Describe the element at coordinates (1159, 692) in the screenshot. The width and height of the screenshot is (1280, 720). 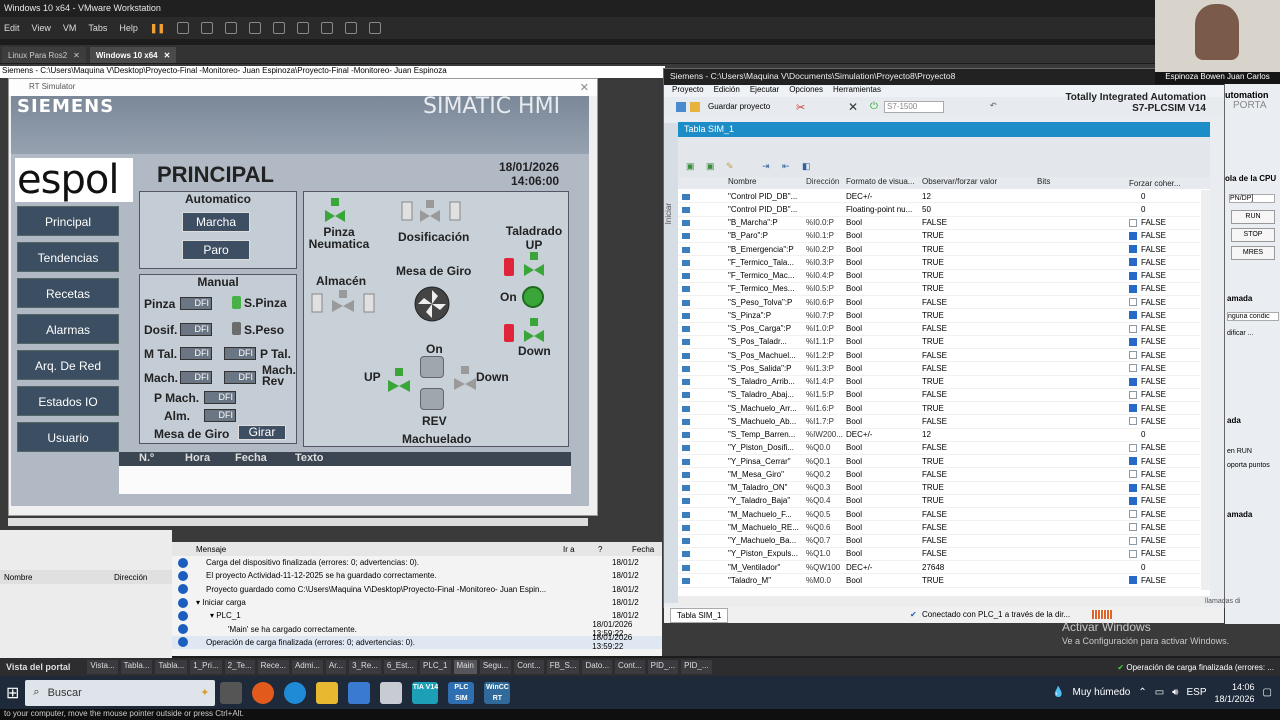
I see `network-icon: ▭` at that location.